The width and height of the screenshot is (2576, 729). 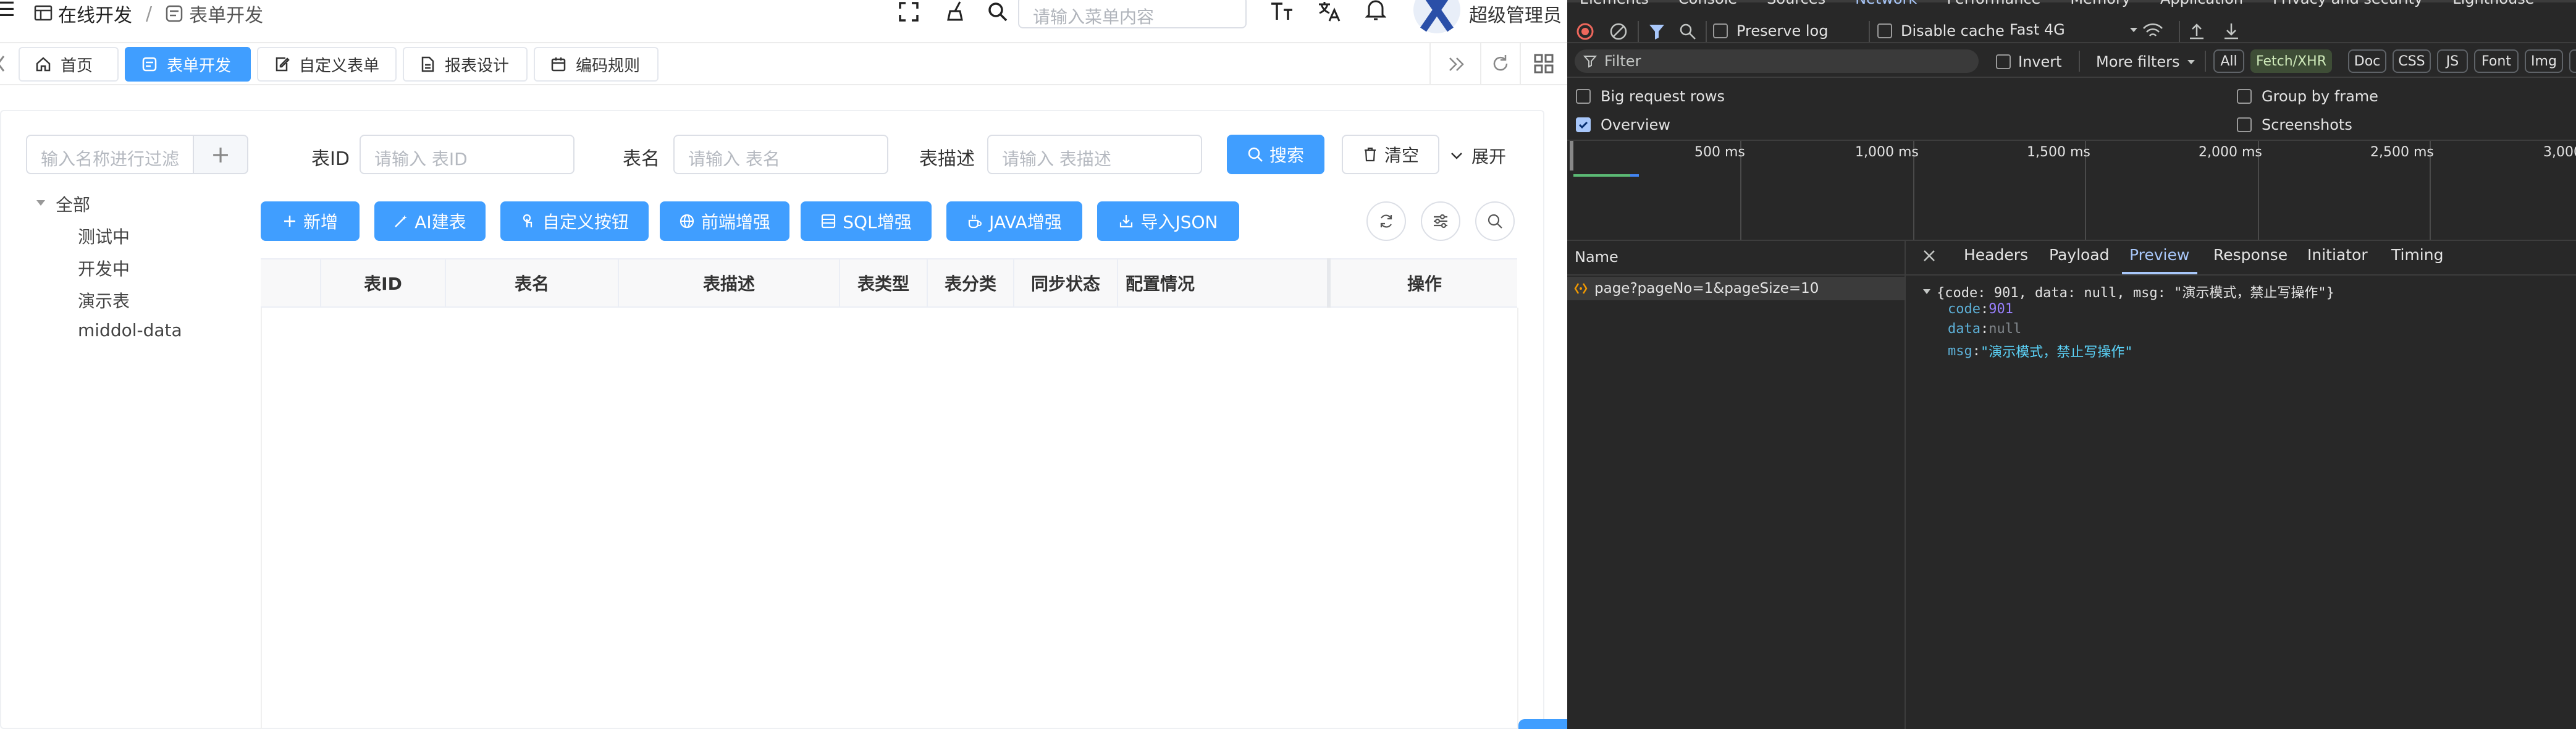 I want to click on tab-sources: Sources, so click(x=1796, y=3).